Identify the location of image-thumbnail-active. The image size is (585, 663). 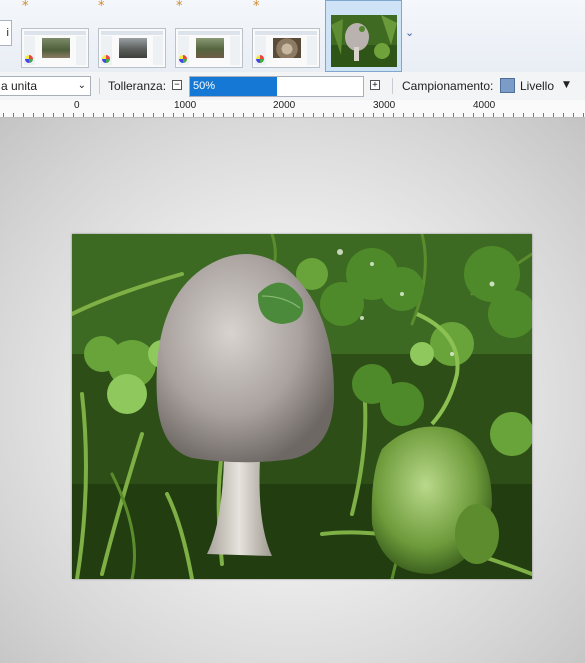
(363, 36).